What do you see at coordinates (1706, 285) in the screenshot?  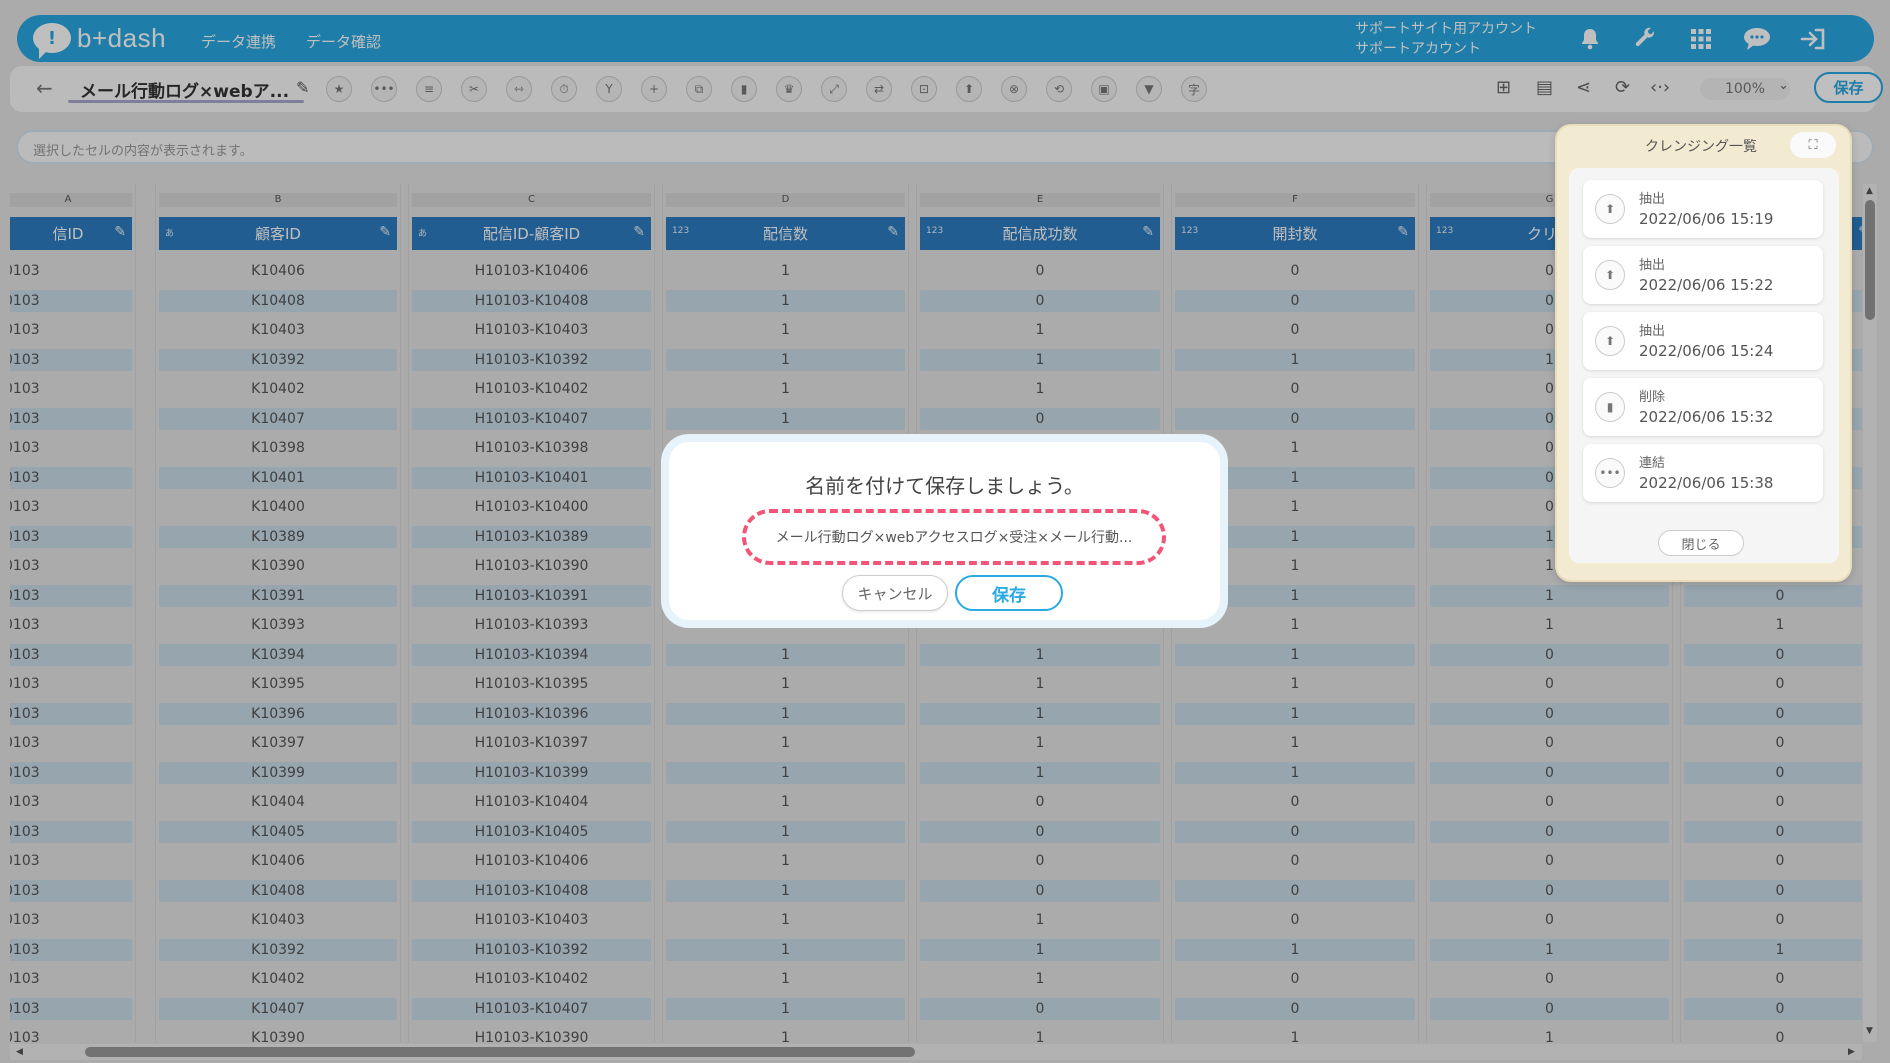 I see `history-item-time: 2022/06/06 15:22` at bounding box center [1706, 285].